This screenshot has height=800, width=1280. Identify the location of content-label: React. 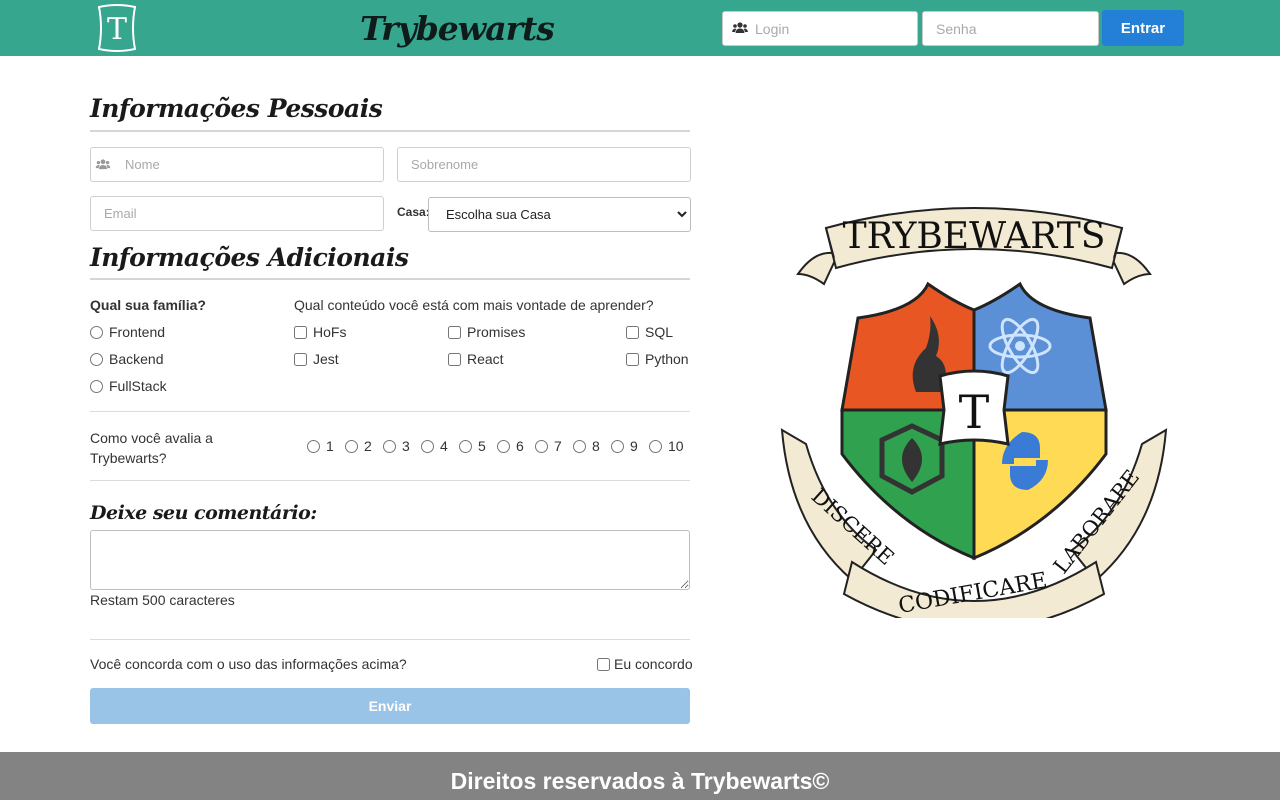
(485, 359).